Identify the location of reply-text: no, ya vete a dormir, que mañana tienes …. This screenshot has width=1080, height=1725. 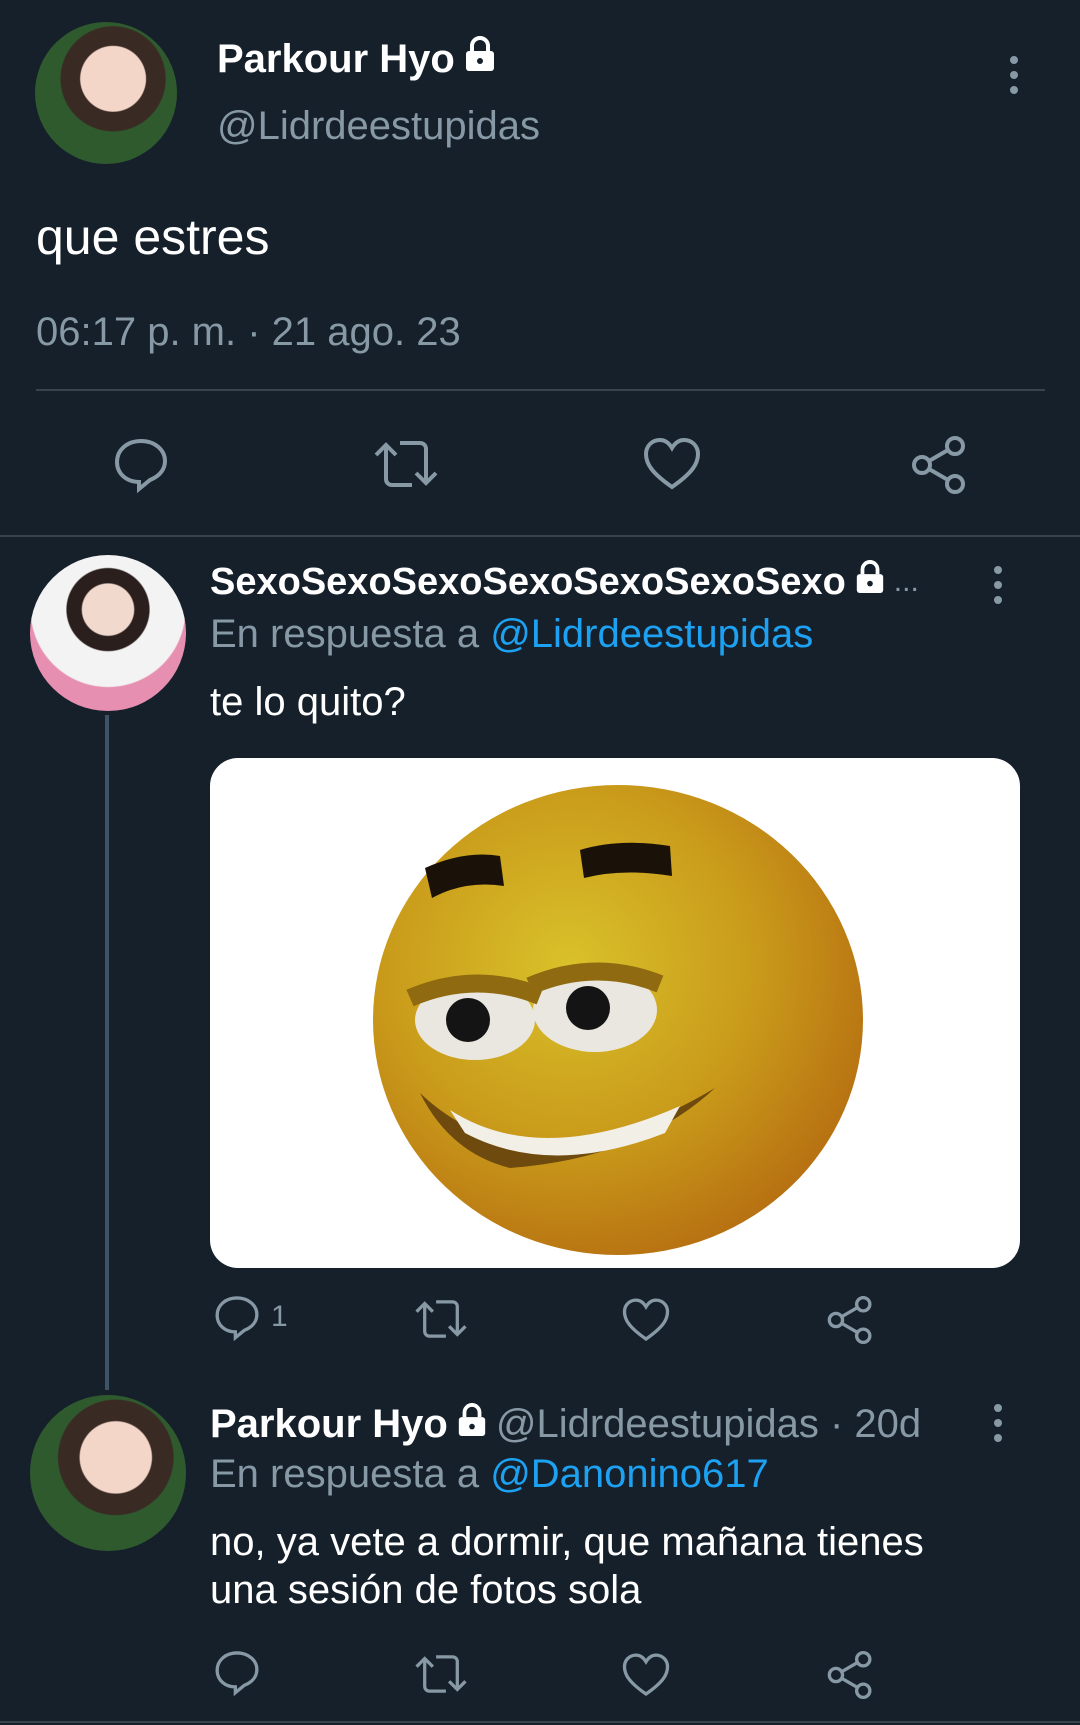
(567, 1566).